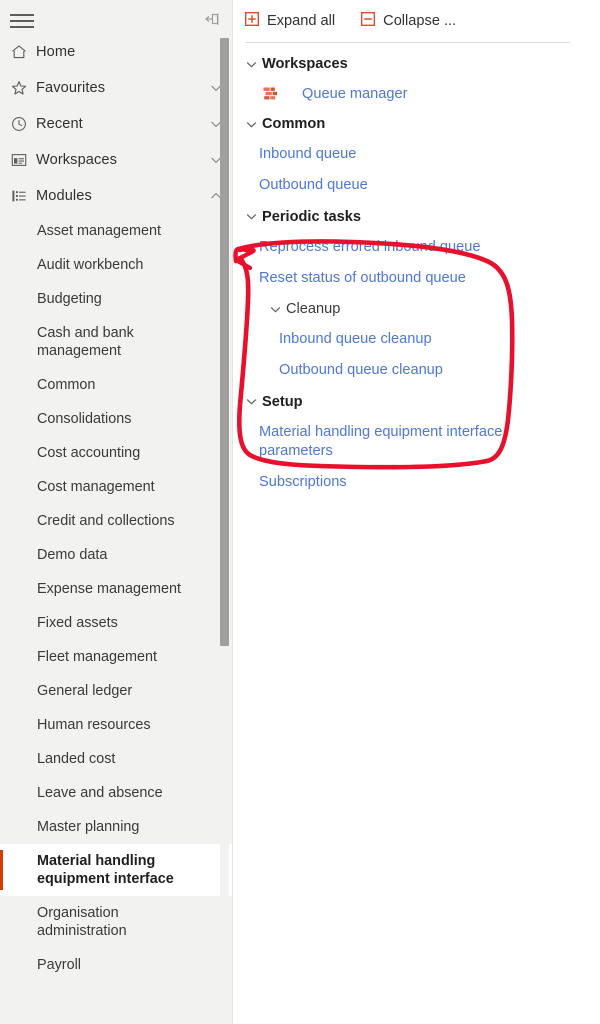 This screenshot has width=600, height=1024. Describe the element at coordinates (23, 124) in the screenshot. I see `clock-icon` at that location.